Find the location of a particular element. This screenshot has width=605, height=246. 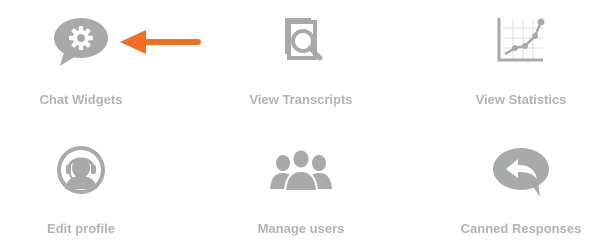

view-transcripts-icon-wrap is located at coordinates (301, 47).